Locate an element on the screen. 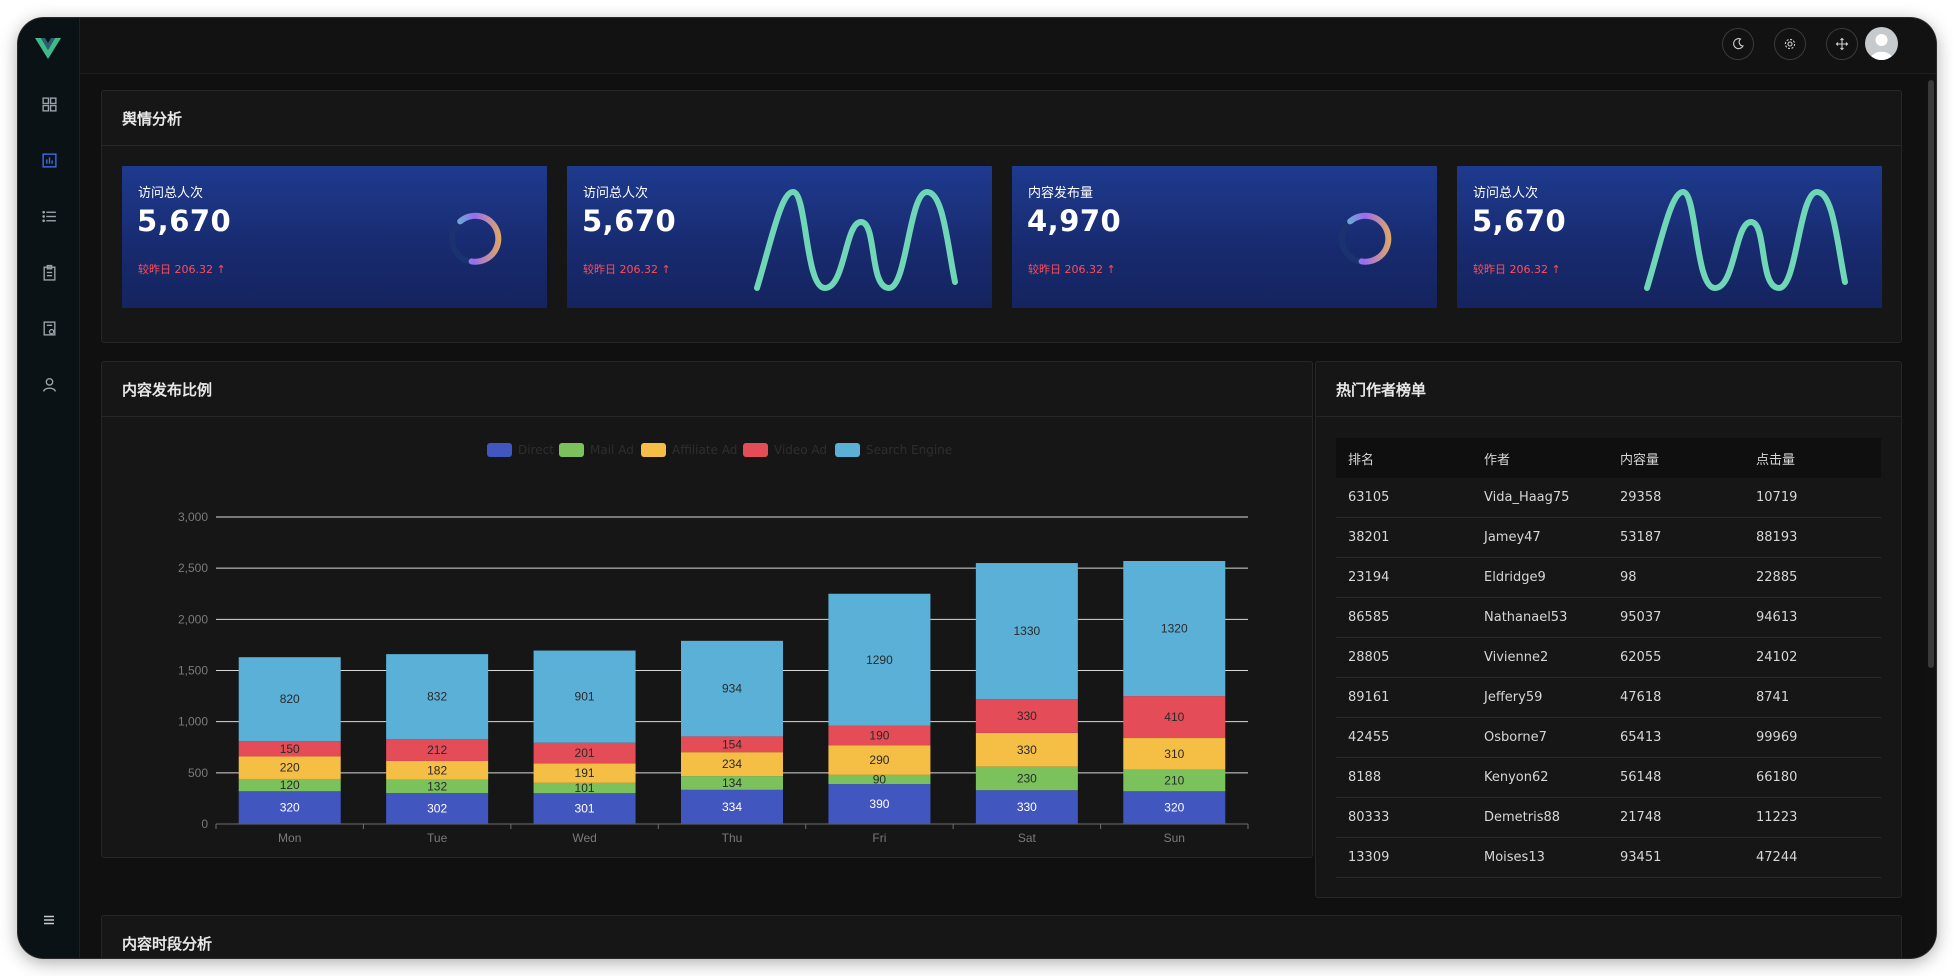  bar-chart-icon is located at coordinates (49, 160).